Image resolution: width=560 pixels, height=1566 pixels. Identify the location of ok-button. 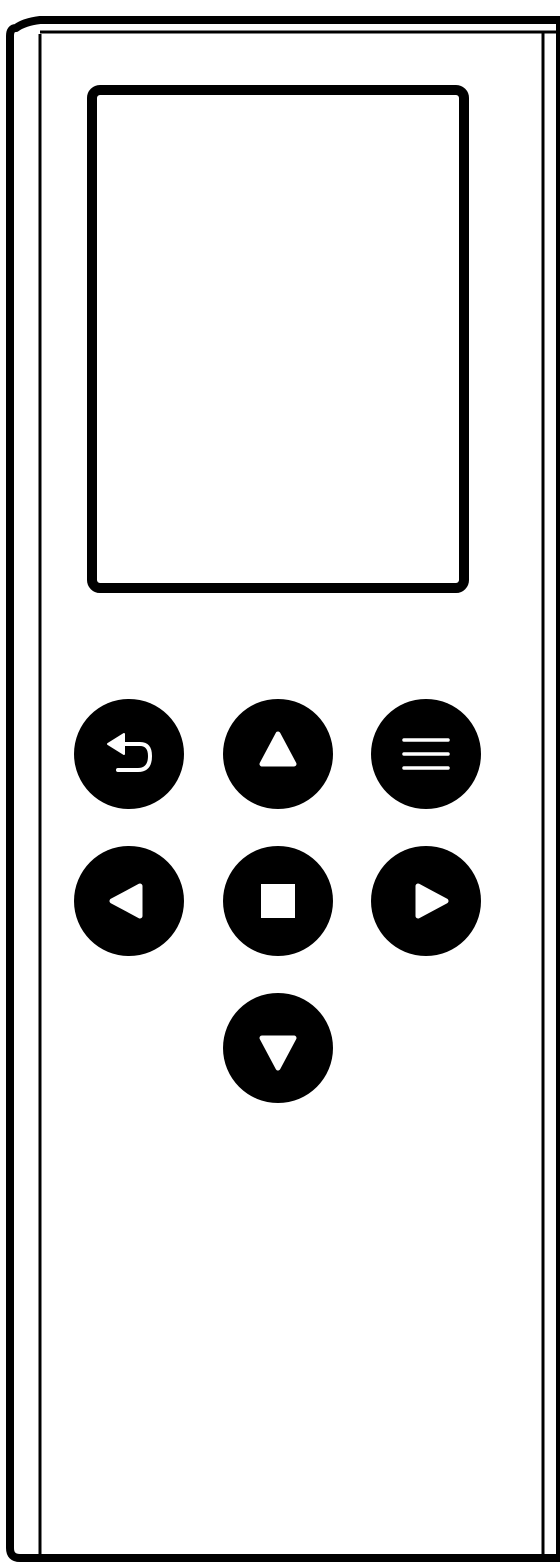
(278, 901).